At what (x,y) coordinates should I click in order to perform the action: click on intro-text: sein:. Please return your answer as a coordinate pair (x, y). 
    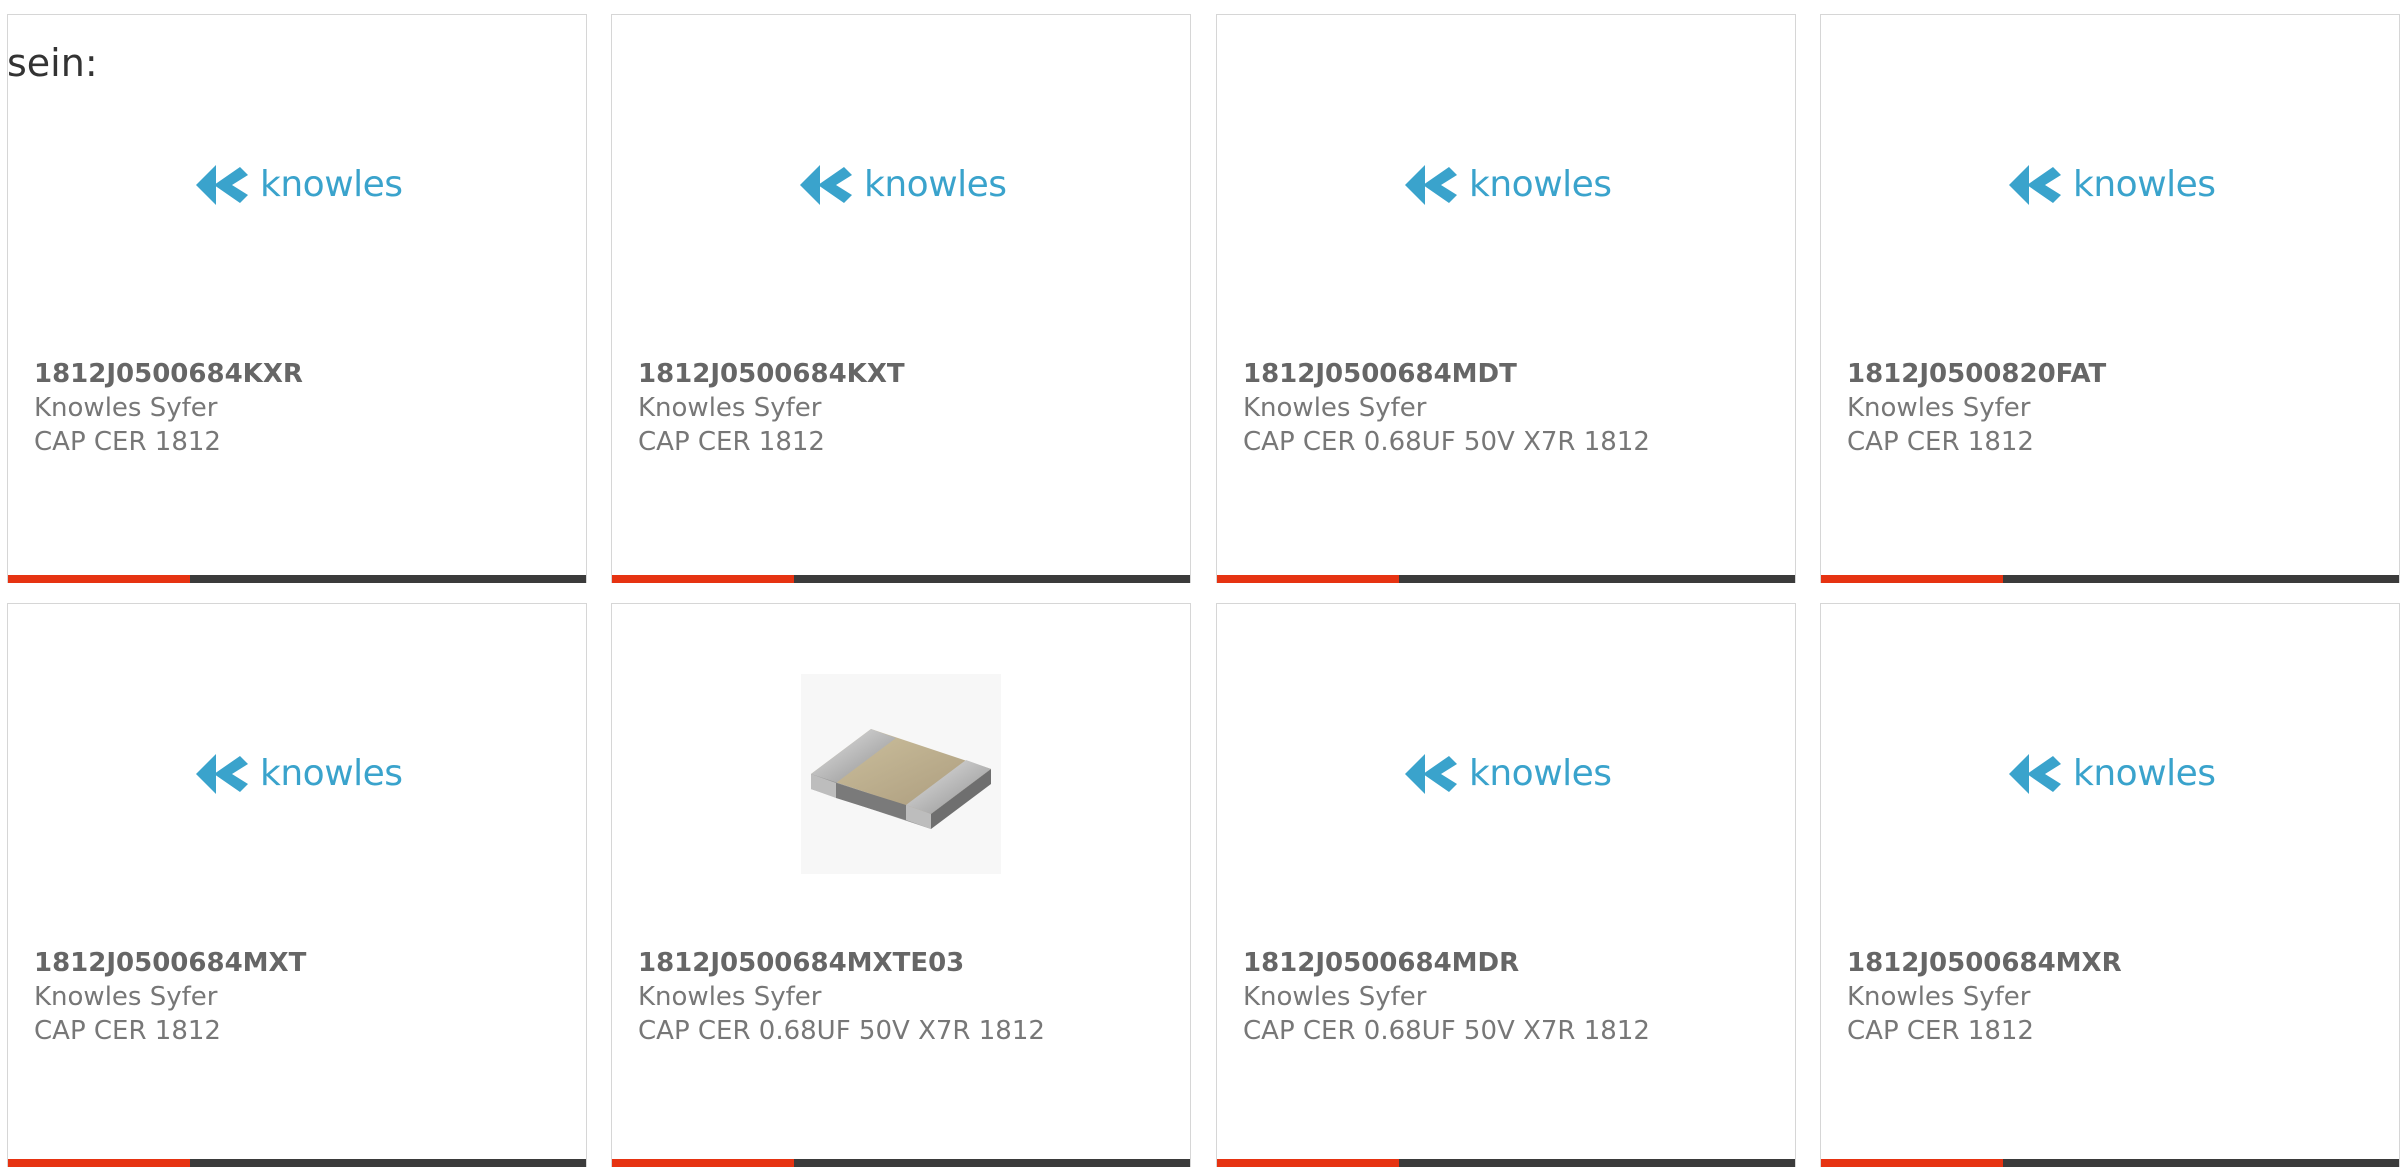
    Looking at the image, I should click on (52, 63).